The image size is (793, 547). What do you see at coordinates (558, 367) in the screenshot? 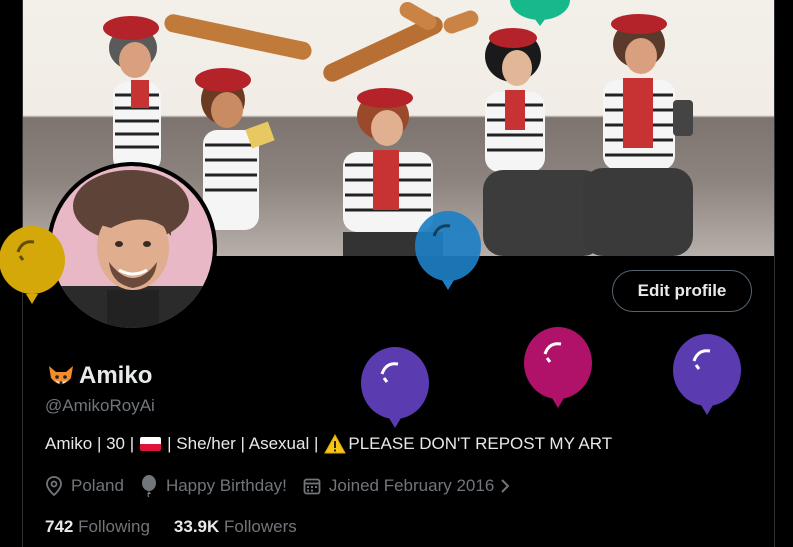
I see `magenta-balloon` at bounding box center [558, 367].